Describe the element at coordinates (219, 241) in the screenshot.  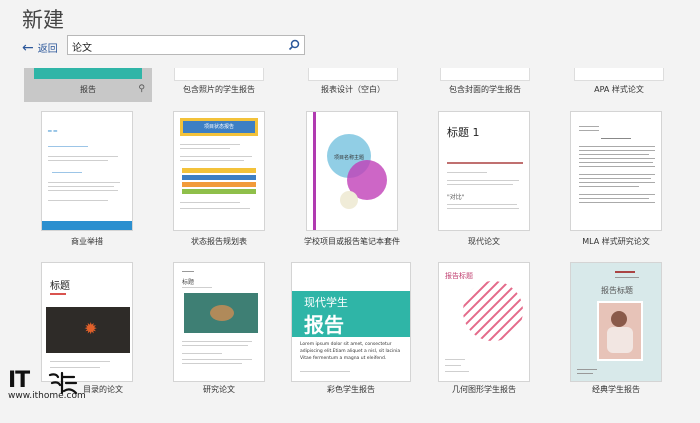
I see `template-label: 状态报告规划表` at that location.